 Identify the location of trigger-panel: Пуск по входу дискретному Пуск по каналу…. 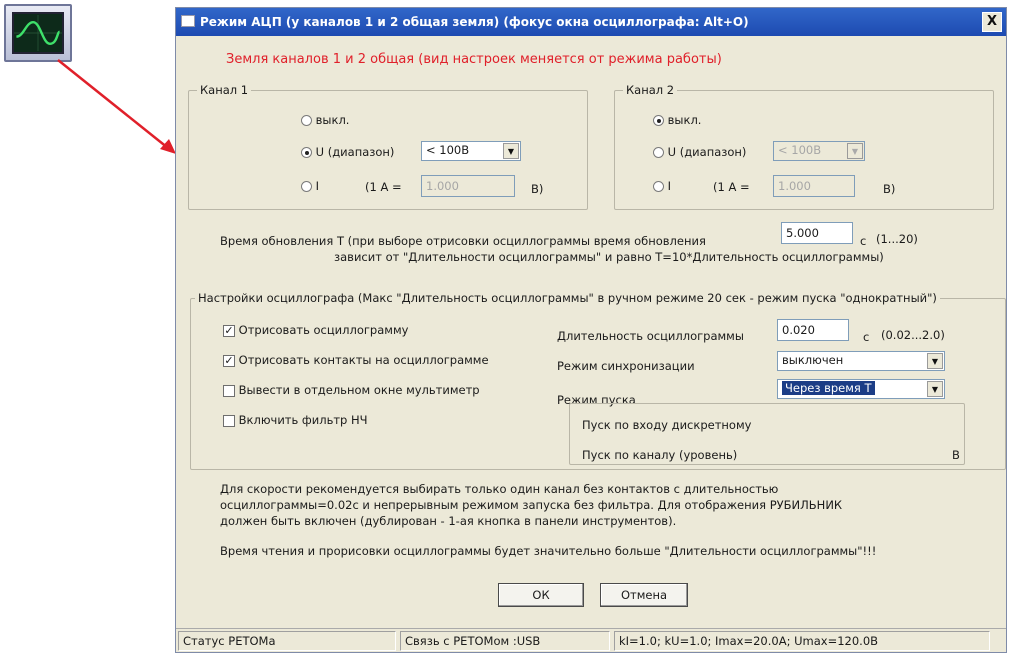
(767, 434).